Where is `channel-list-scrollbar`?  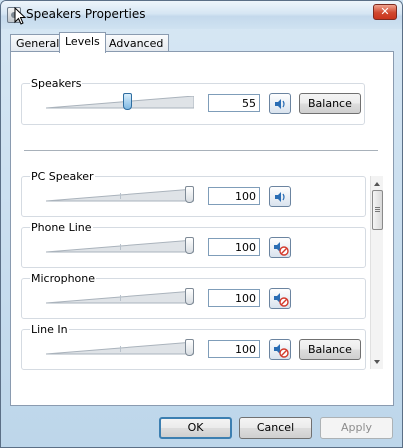
channel-list-scrollbar is located at coordinates (376, 272).